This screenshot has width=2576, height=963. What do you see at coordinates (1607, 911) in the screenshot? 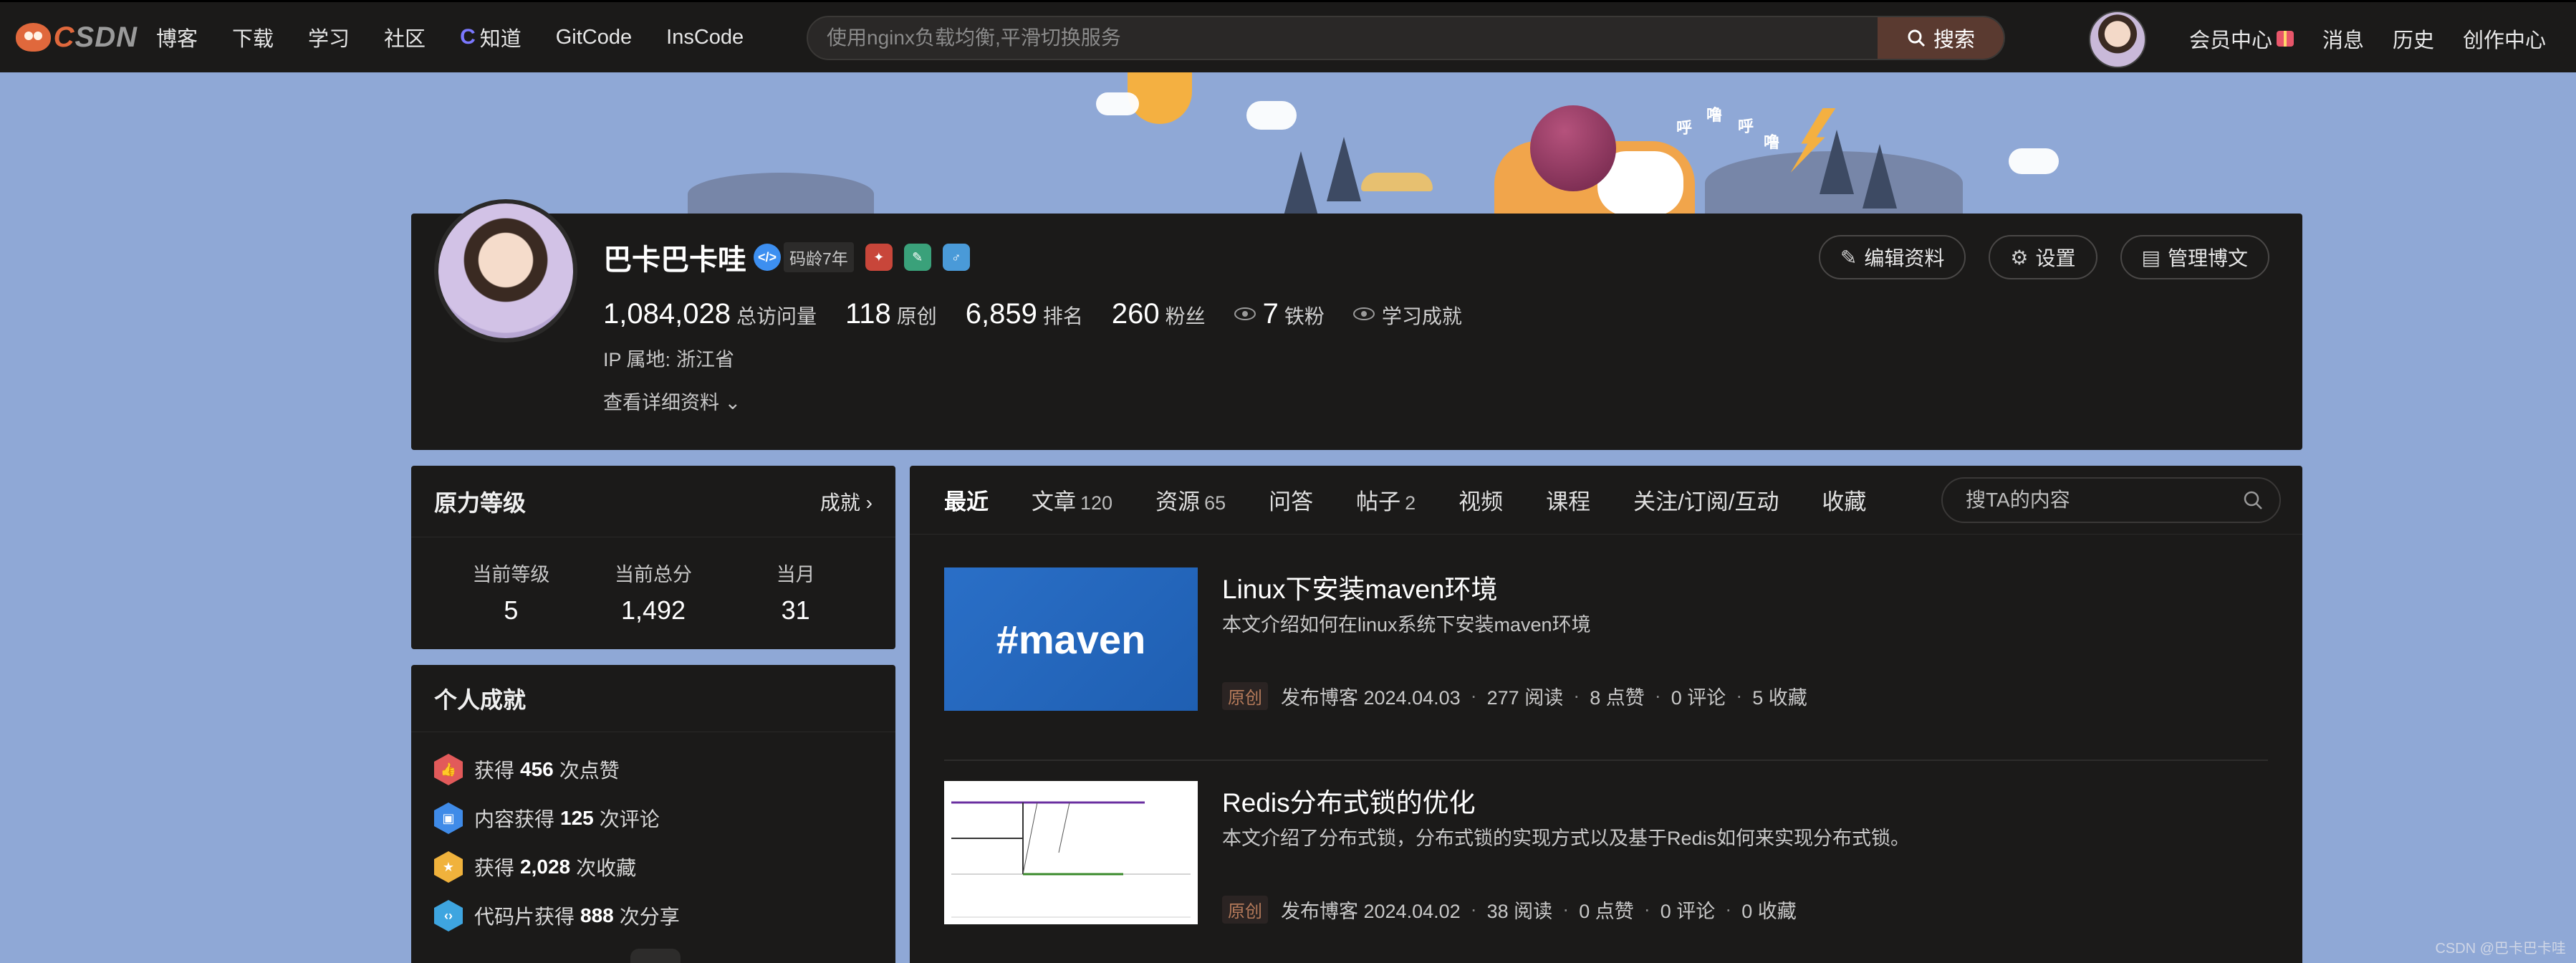
I see `article-likes: 0 点赞` at bounding box center [1607, 911].